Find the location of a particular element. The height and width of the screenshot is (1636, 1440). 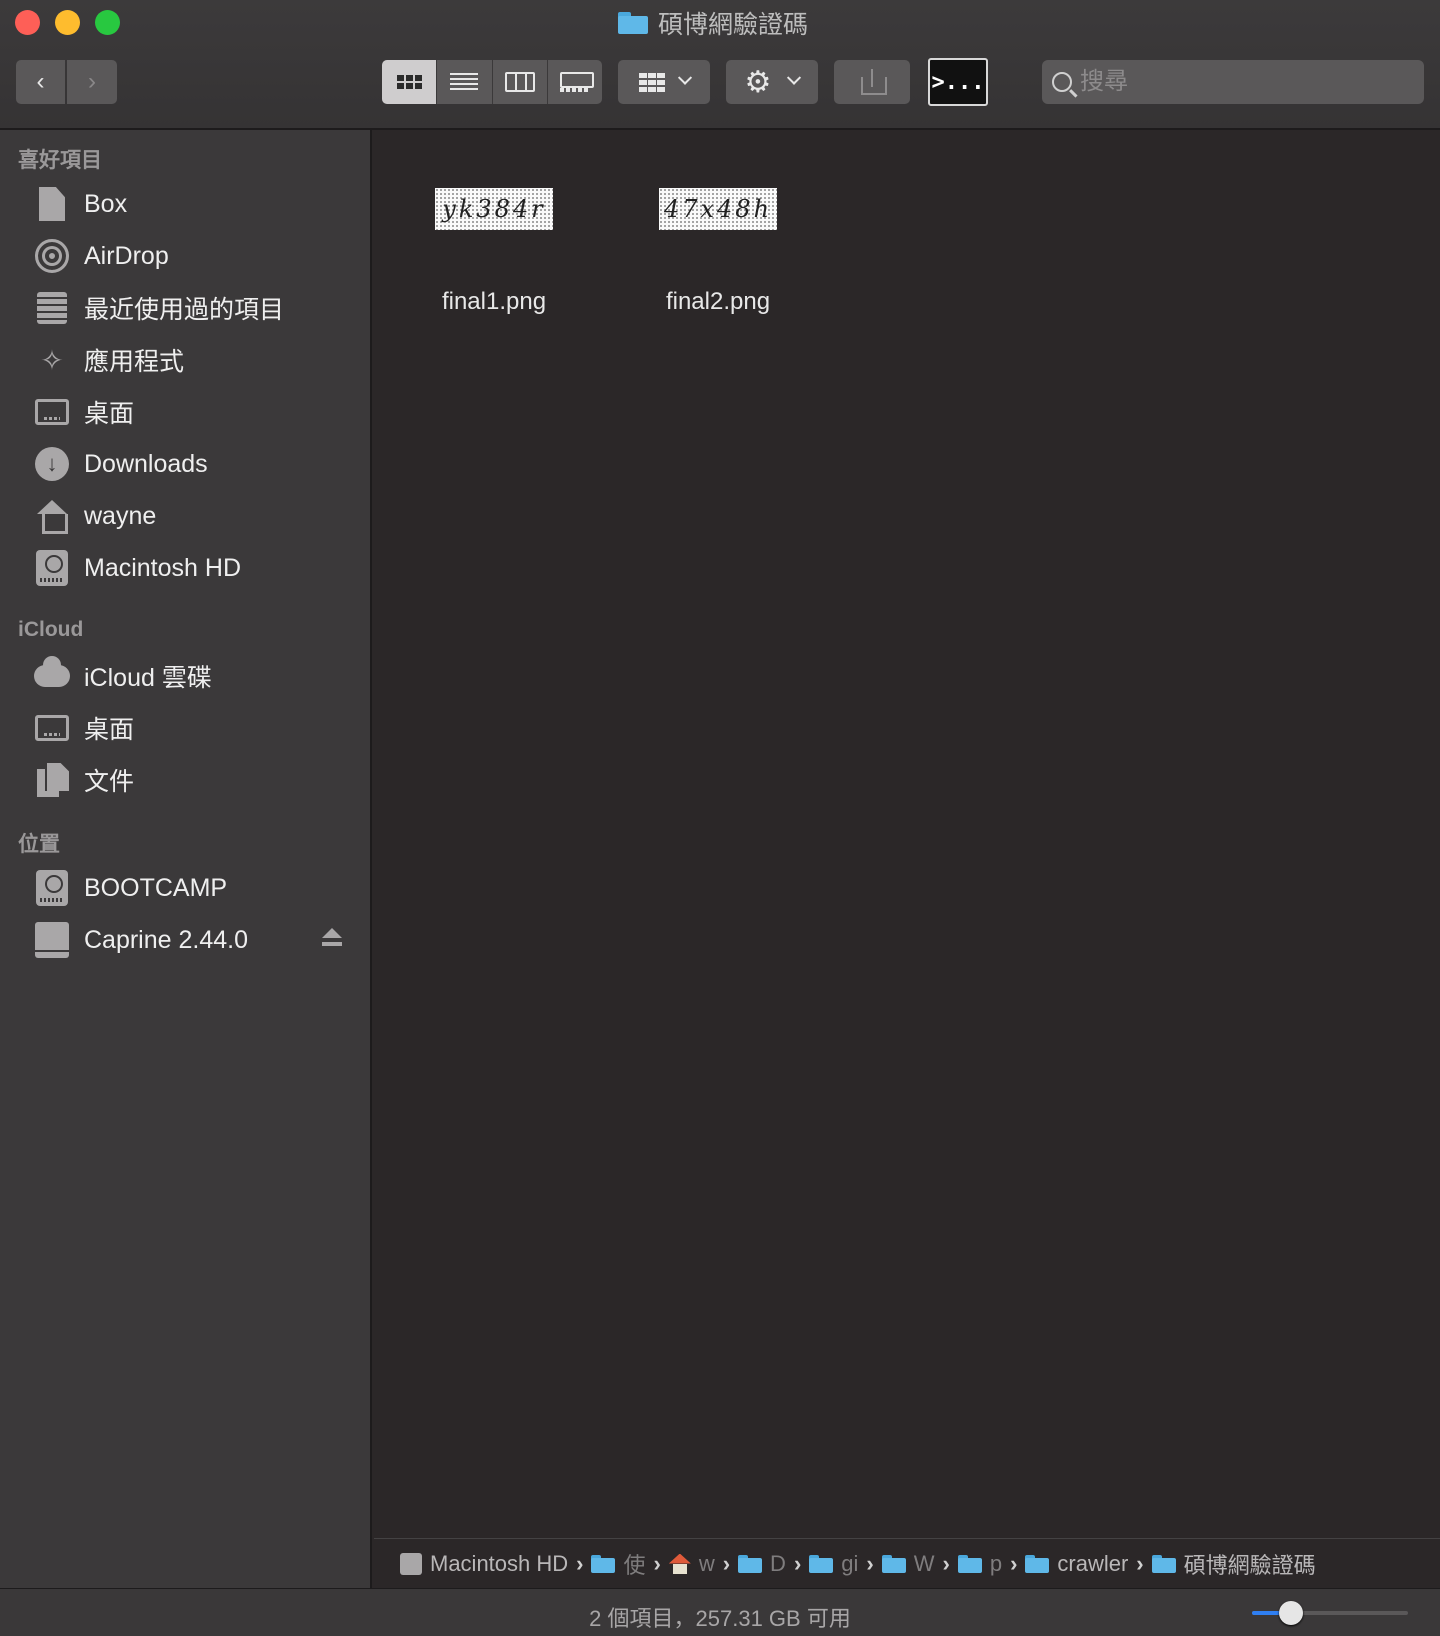

chevron-right-icon: › is located at coordinates (92, 81).